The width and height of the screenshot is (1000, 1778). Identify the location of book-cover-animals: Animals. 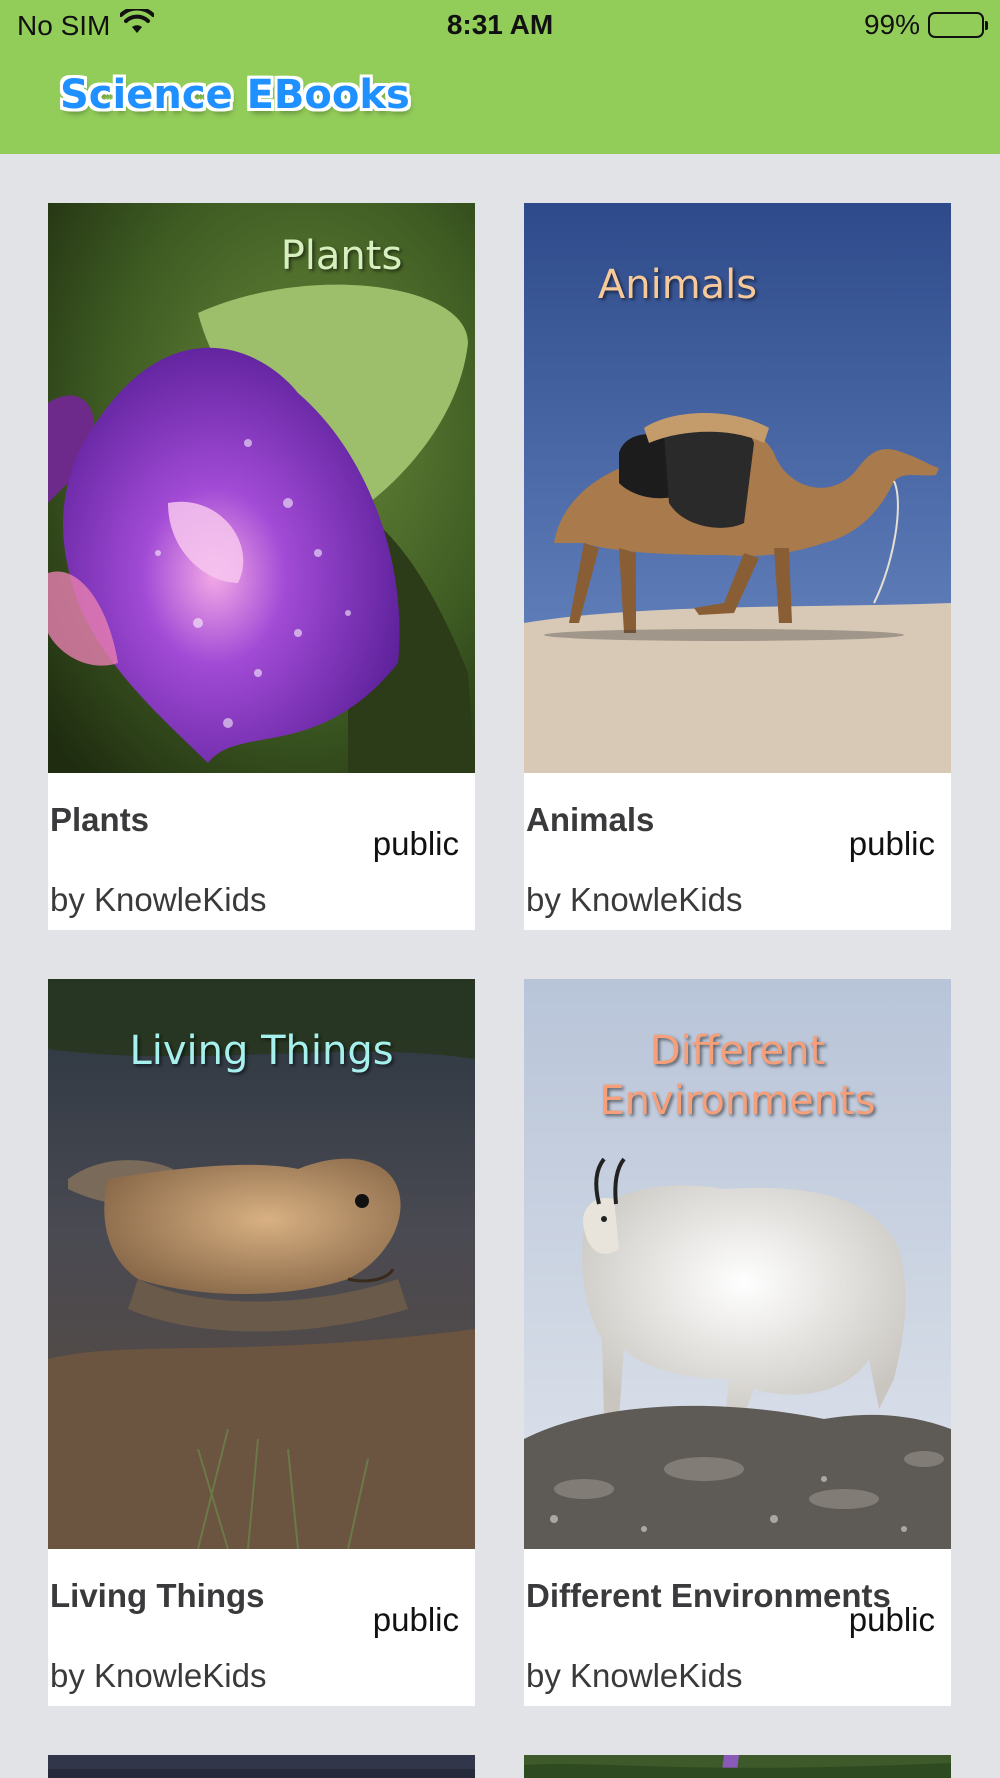
(737, 488).